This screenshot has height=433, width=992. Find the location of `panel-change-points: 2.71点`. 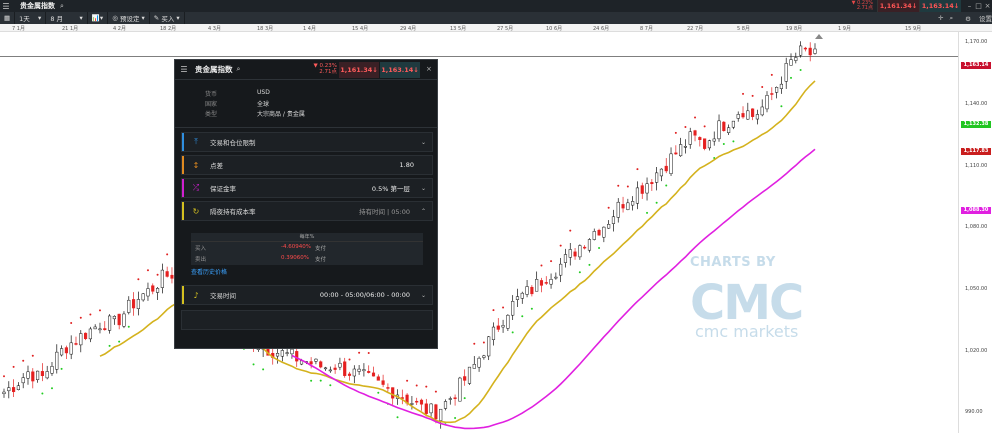

panel-change-points: 2.71点 is located at coordinates (328, 72).